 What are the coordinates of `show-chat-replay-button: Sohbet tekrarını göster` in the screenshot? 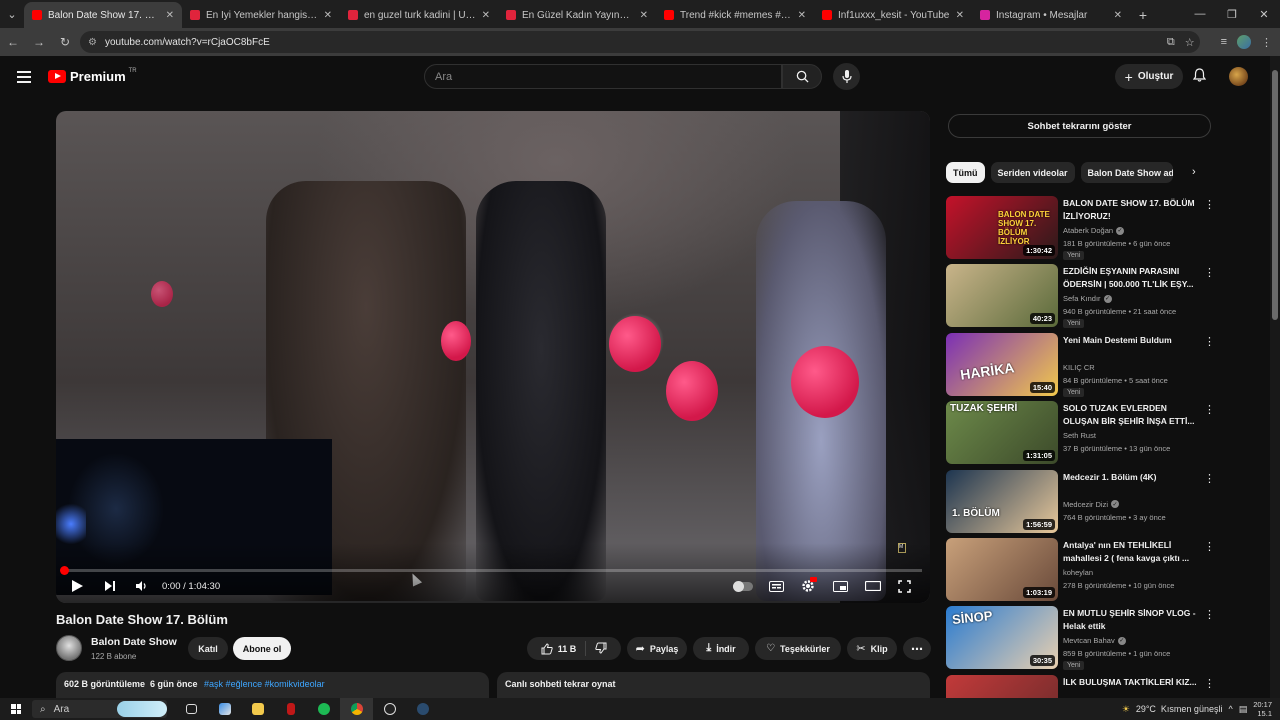 It's located at (1079, 126).